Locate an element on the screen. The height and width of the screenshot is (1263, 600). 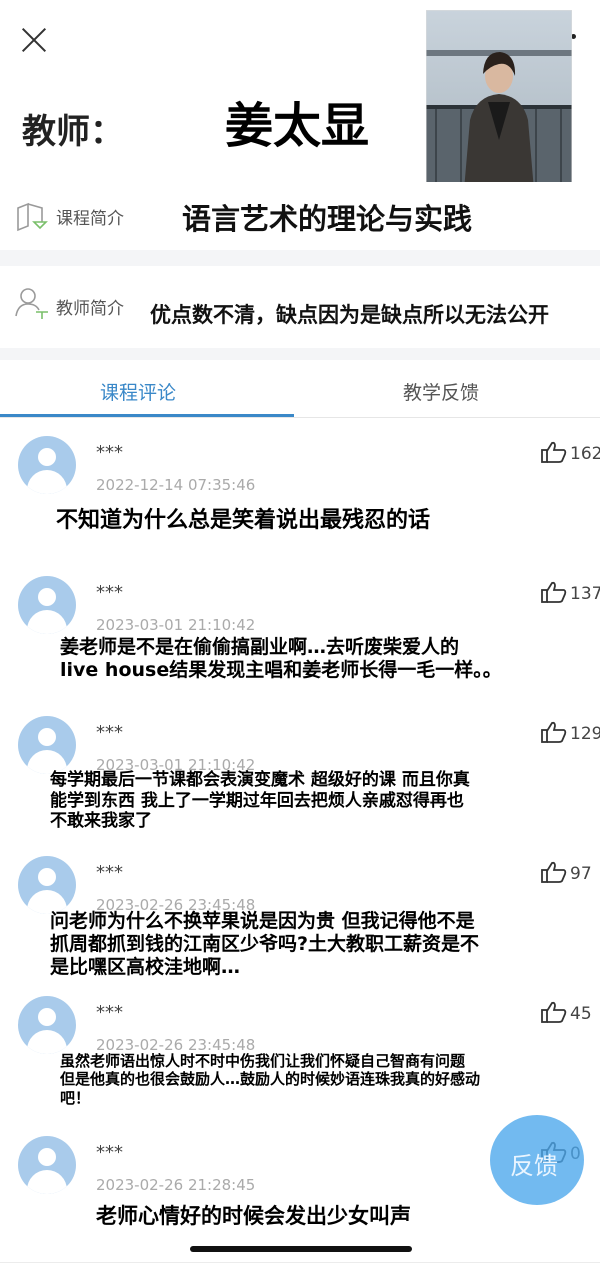
person-icon is located at coordinates (32, 305).